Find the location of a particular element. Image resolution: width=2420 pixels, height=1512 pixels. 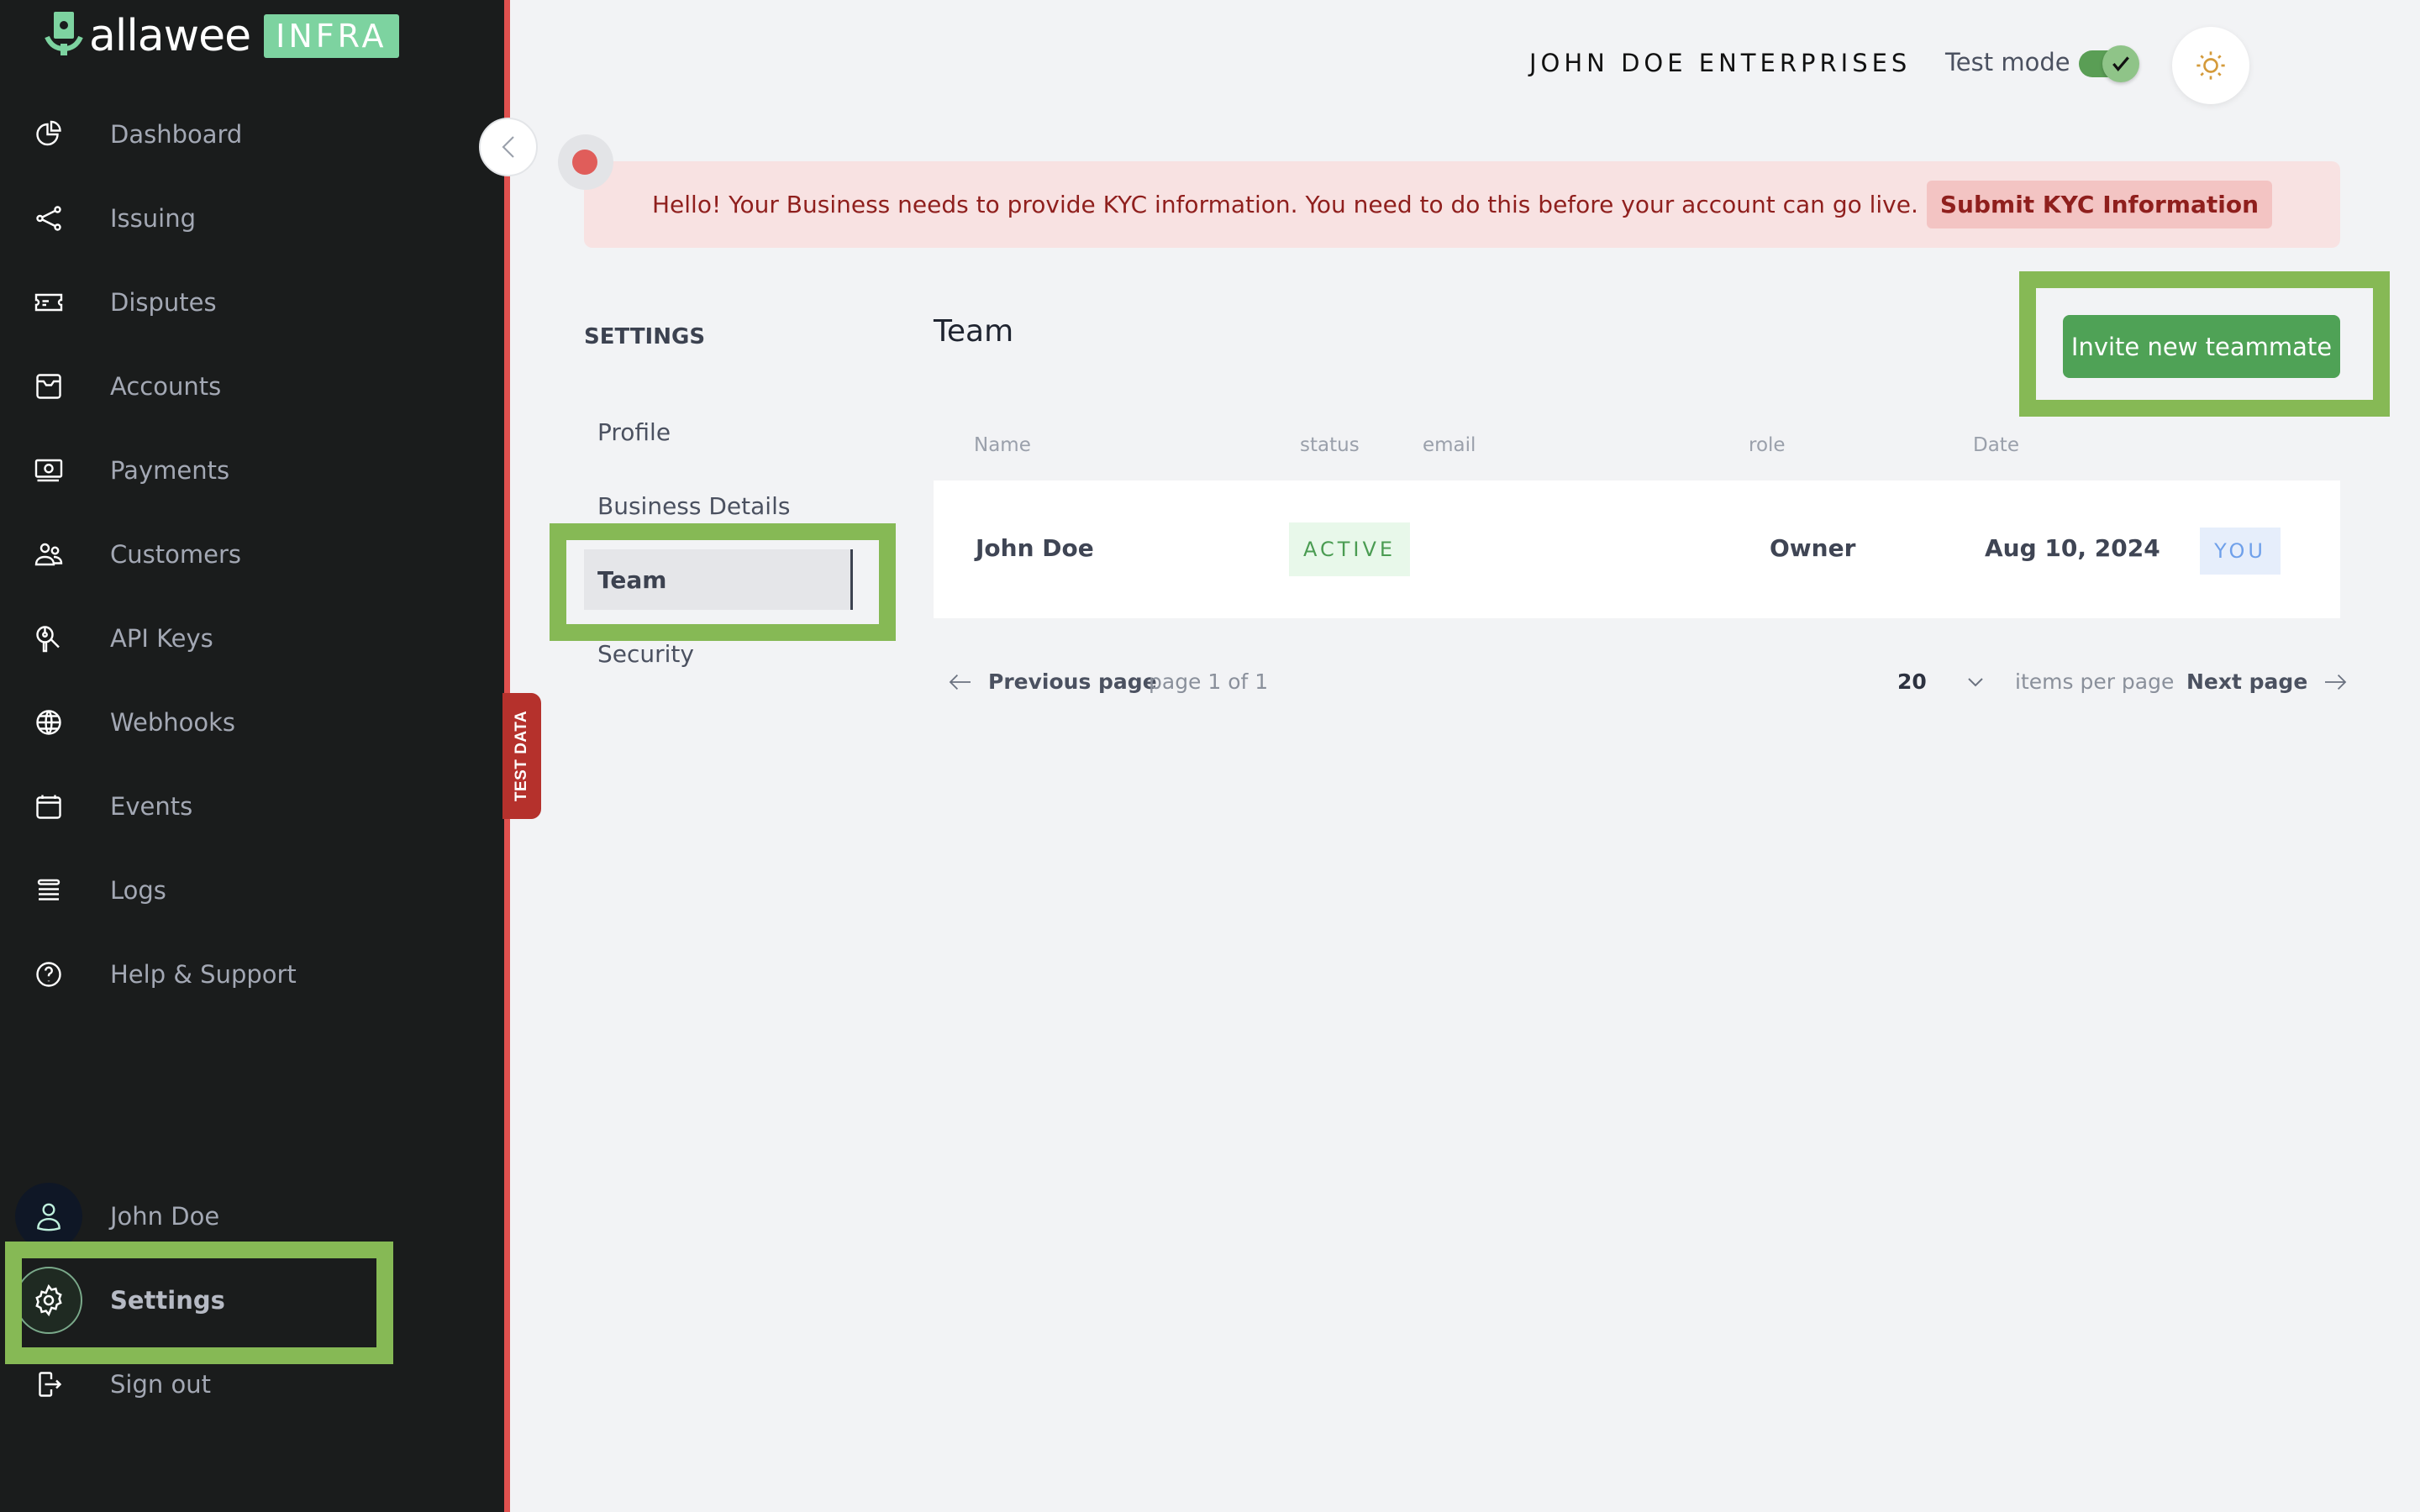

team-highlight-box is located at coordinates (723, 582).